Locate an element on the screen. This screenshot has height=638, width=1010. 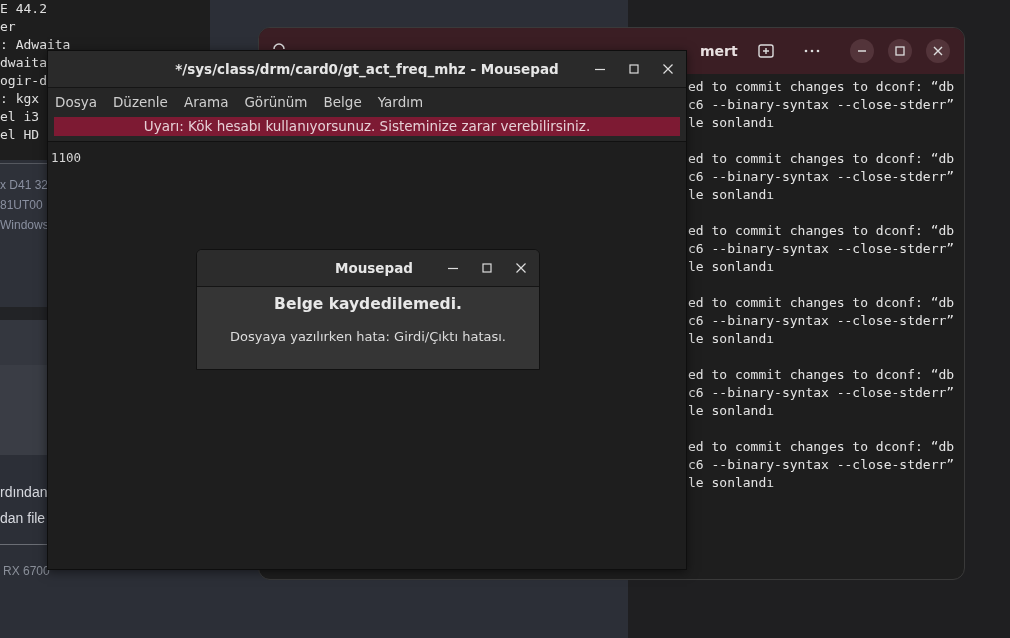
maximize-button is located at coordinates (900, 51).